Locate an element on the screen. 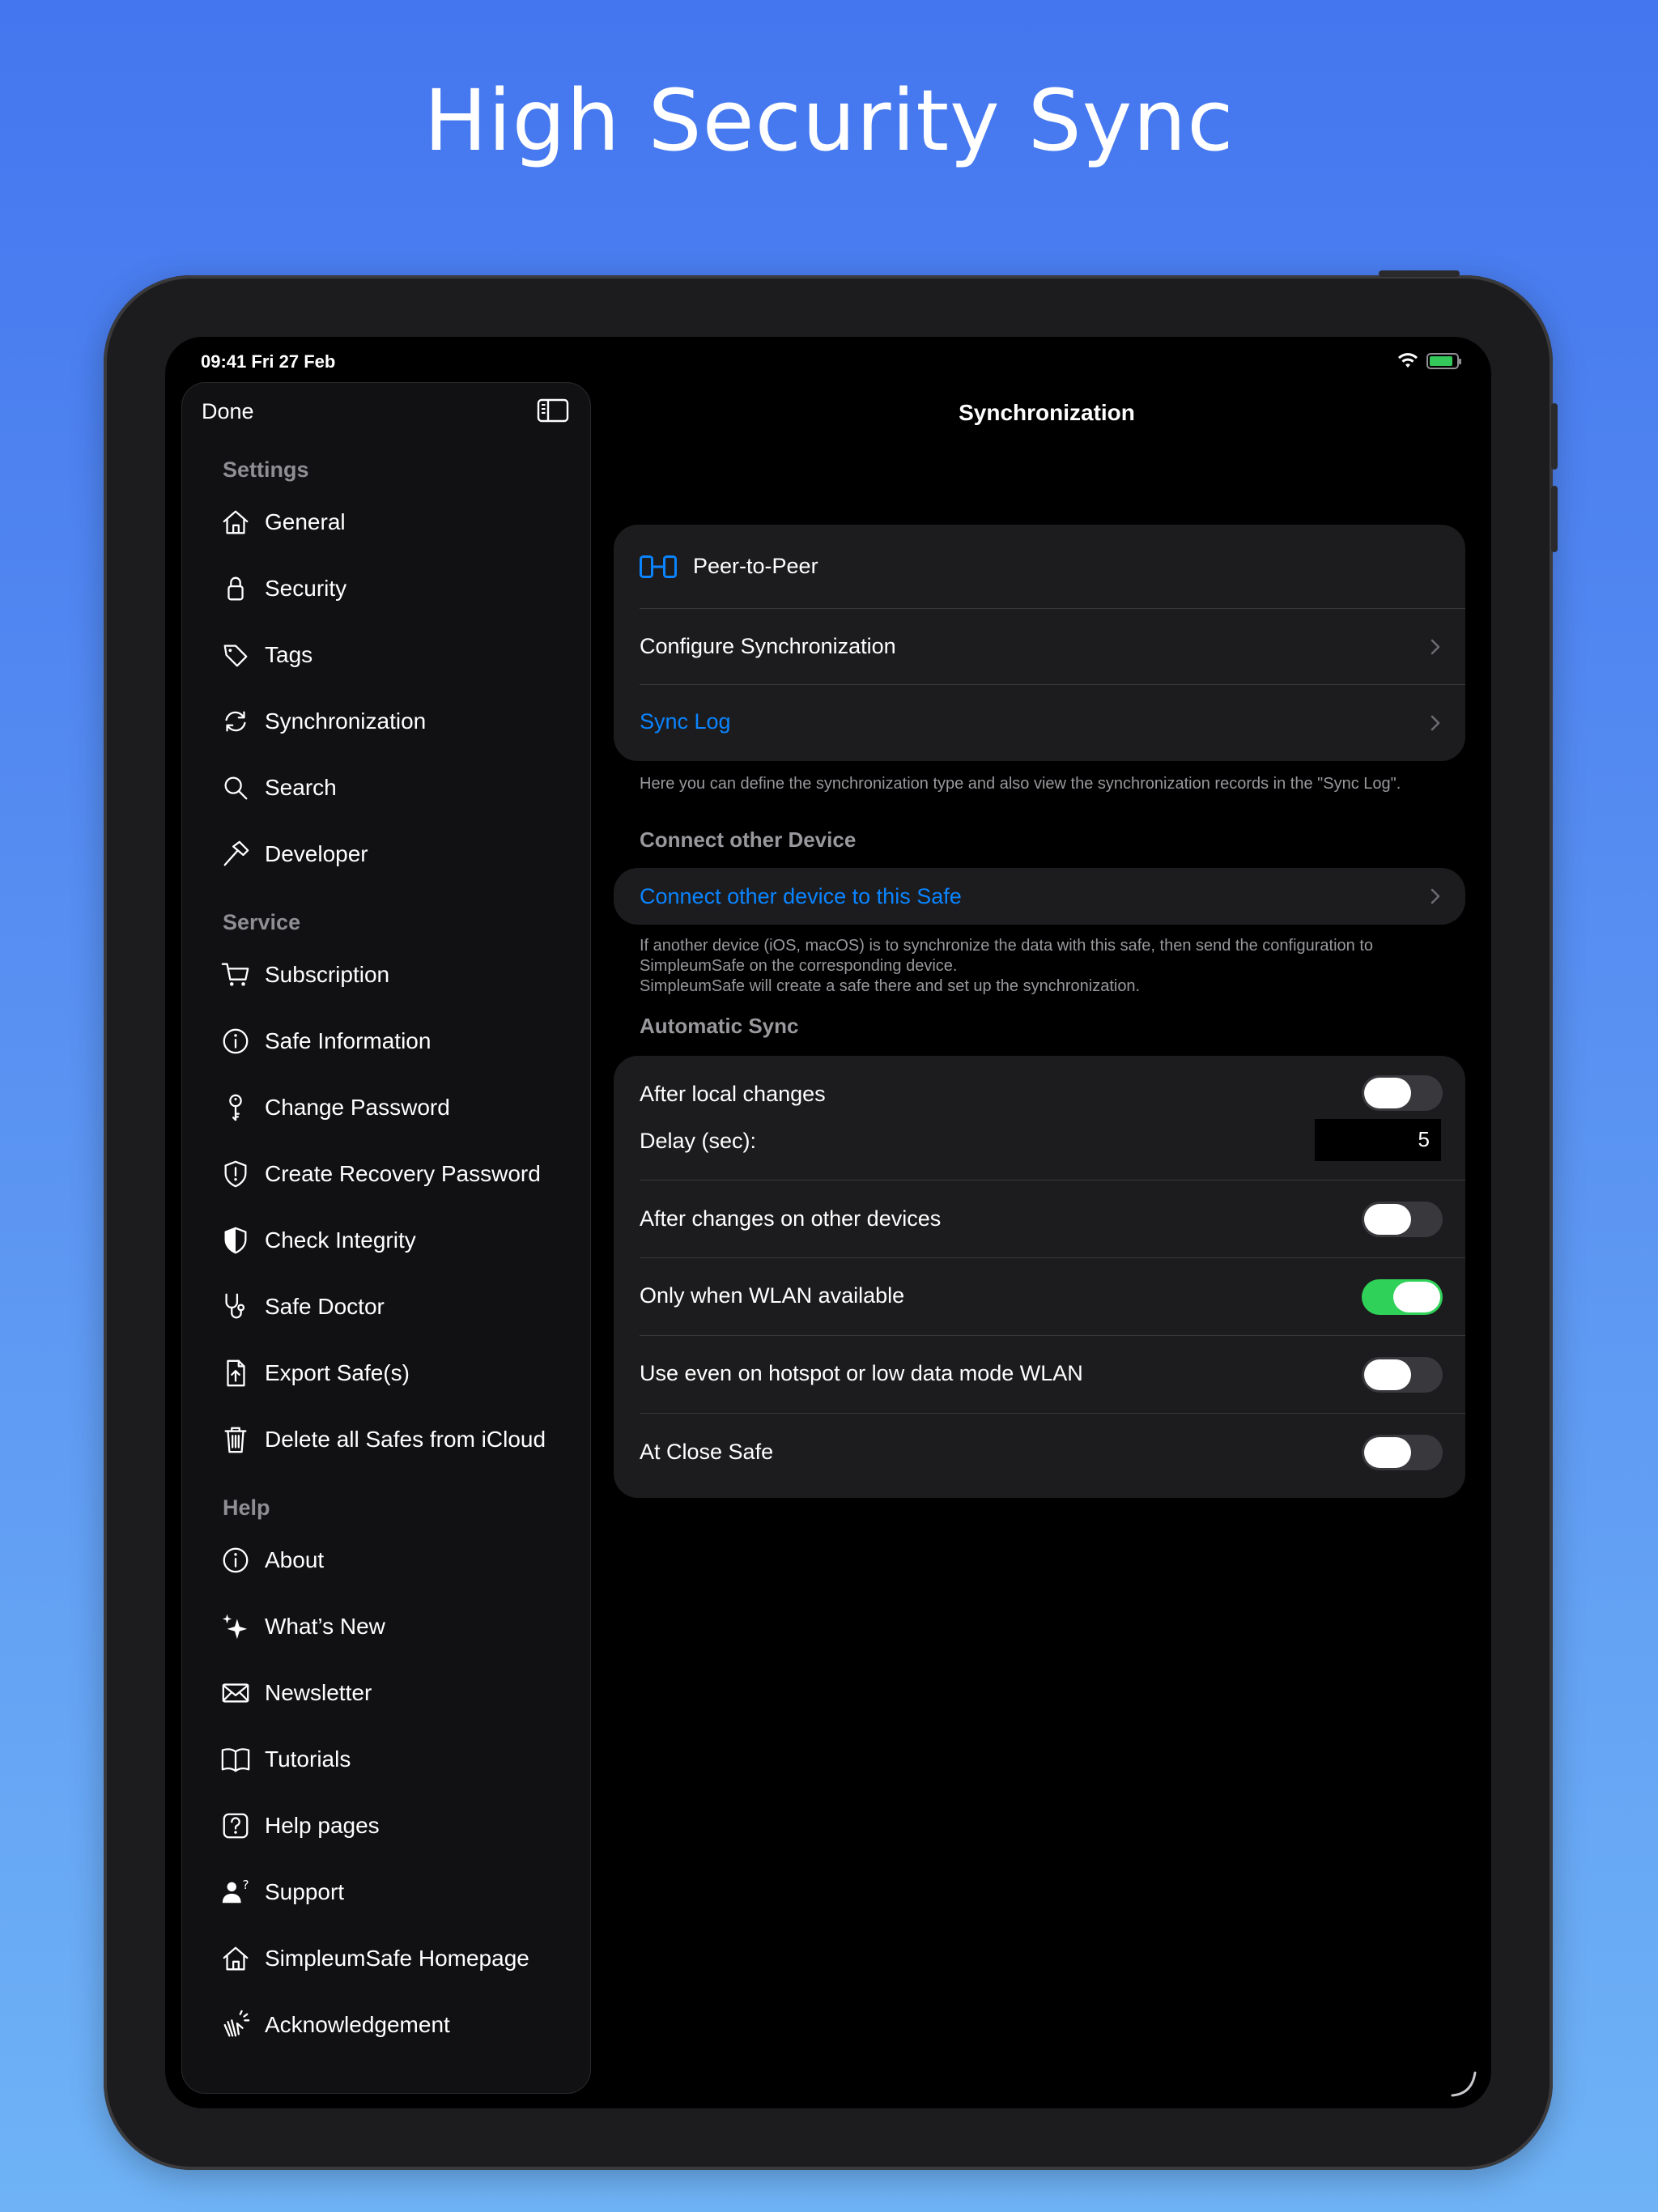  battery-charging-icon is located at coordinates (1443, 361).